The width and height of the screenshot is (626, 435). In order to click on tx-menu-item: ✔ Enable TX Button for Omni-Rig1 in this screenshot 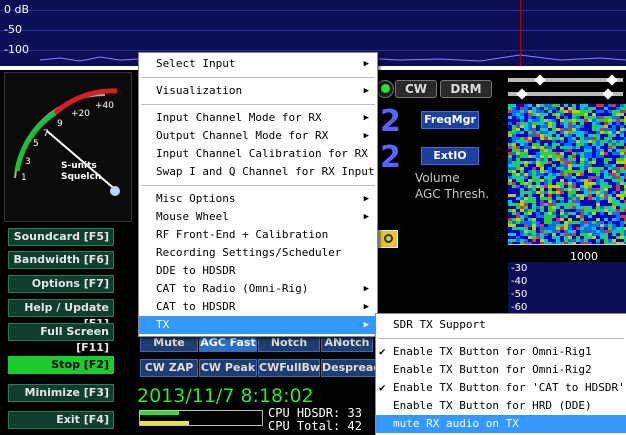, I will do `click(501, 352)`.